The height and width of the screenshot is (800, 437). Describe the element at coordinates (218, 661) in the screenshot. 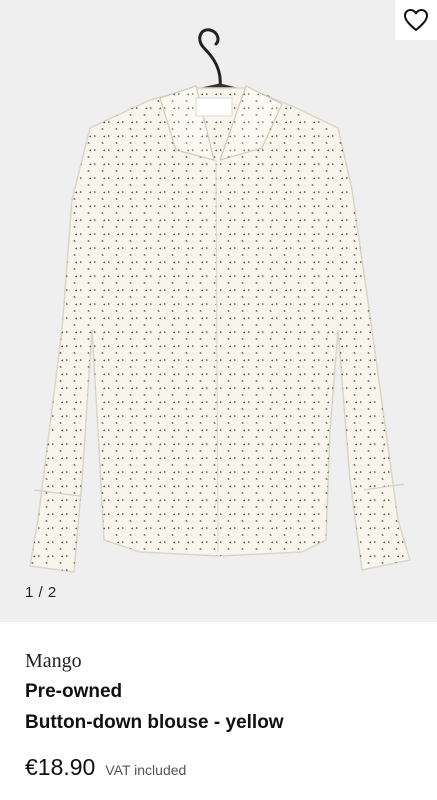

I see `brand-name: Mango` at that location.